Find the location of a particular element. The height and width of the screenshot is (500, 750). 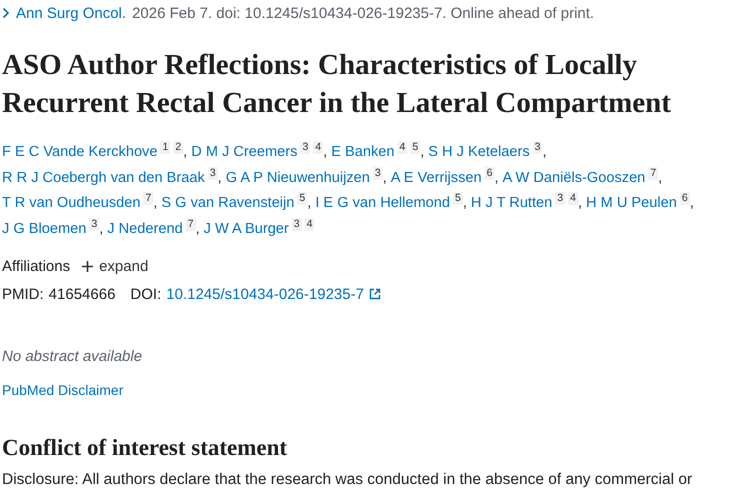

expand-button: expand is located at coordinates (115, 266).